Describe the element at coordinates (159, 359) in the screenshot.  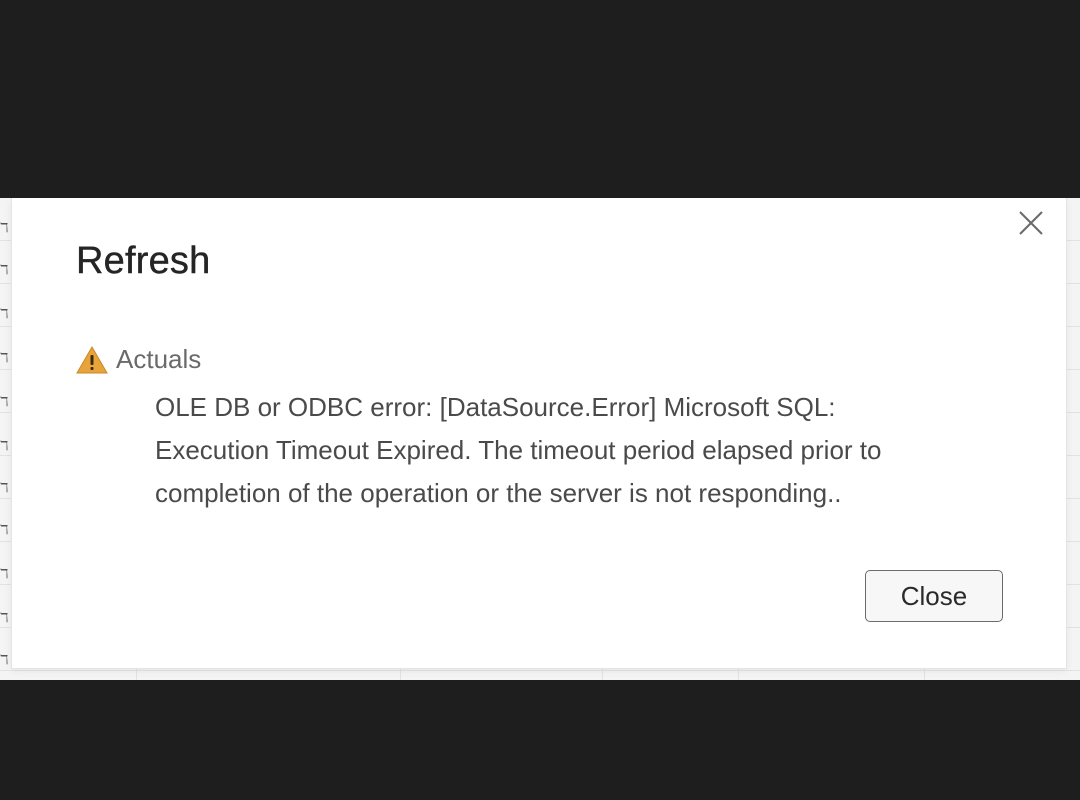
I see `error-source-name: Actuals` at that location.